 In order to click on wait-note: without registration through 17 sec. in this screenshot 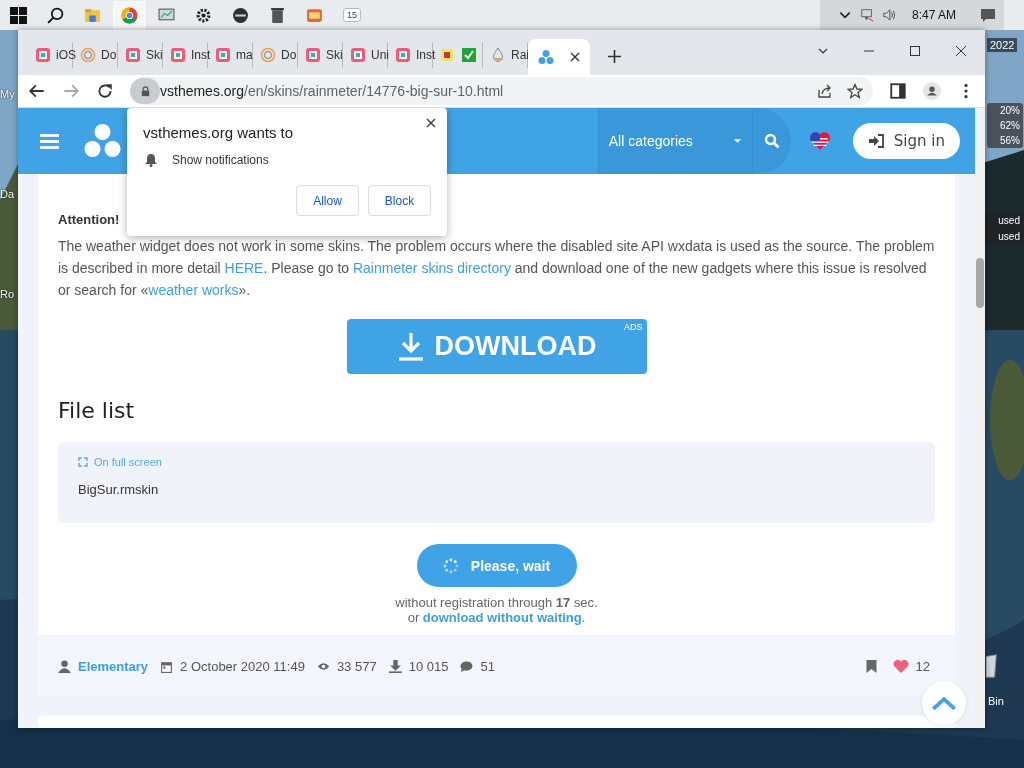, I will do `click(496, 602)`.